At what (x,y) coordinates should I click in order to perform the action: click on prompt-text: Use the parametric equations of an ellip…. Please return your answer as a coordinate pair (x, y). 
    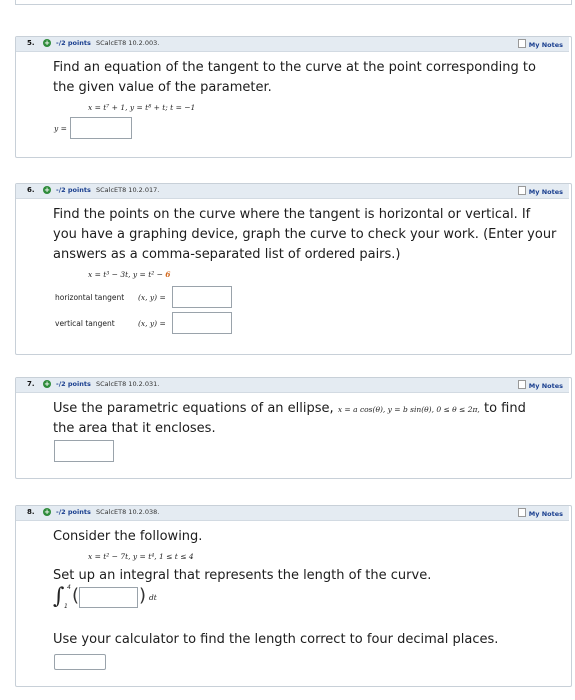
    Looking at the image, I should click on (193, 408).